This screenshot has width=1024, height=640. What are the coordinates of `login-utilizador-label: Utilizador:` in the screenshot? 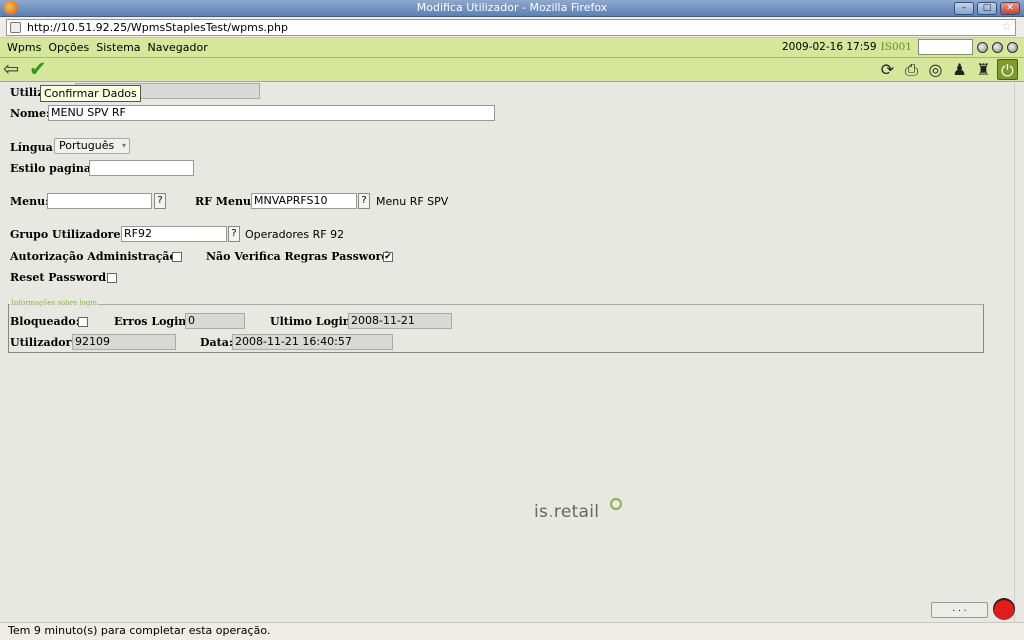 It's located at (43, 342).